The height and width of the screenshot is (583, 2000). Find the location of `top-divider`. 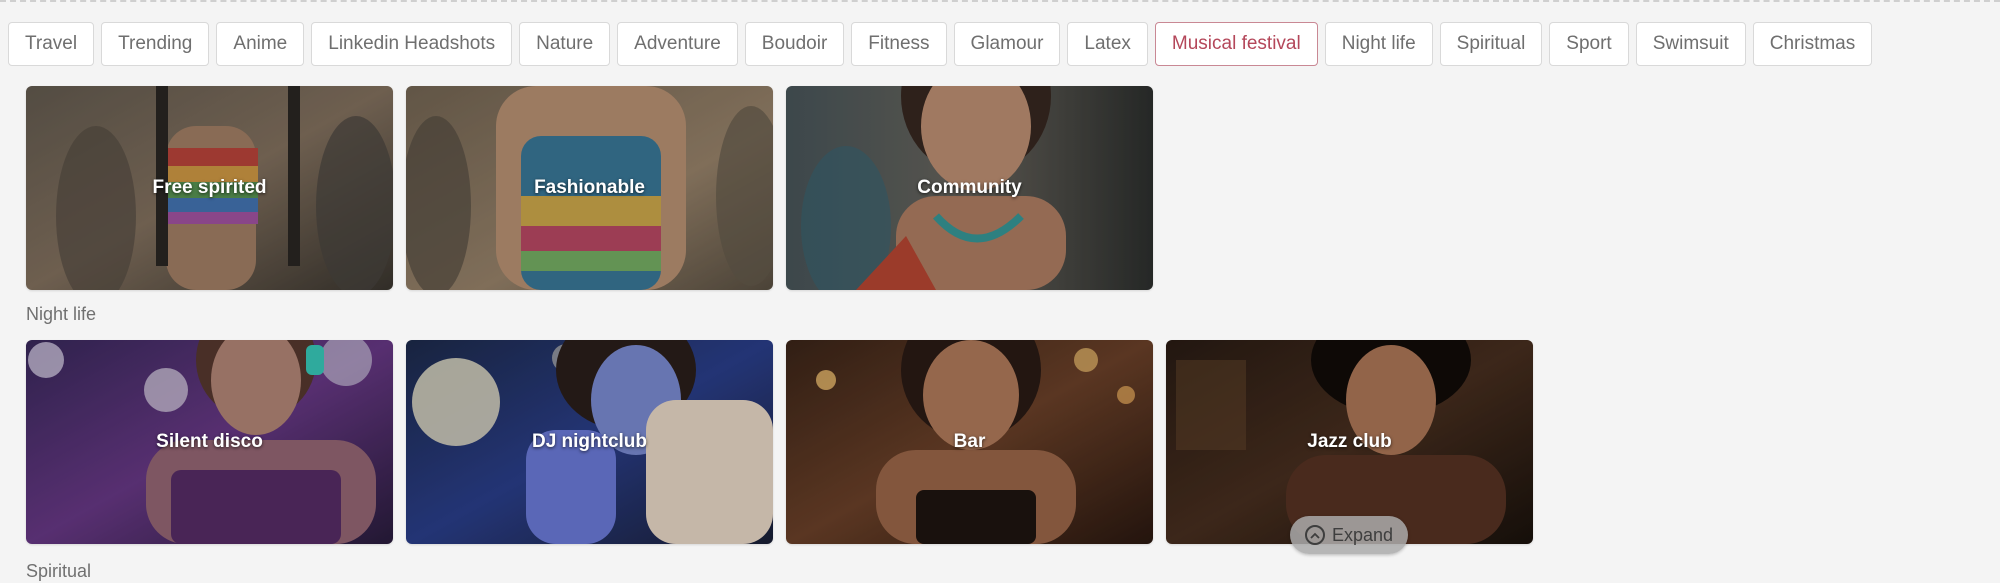

top-divider is located at coordinates (1000, 1).